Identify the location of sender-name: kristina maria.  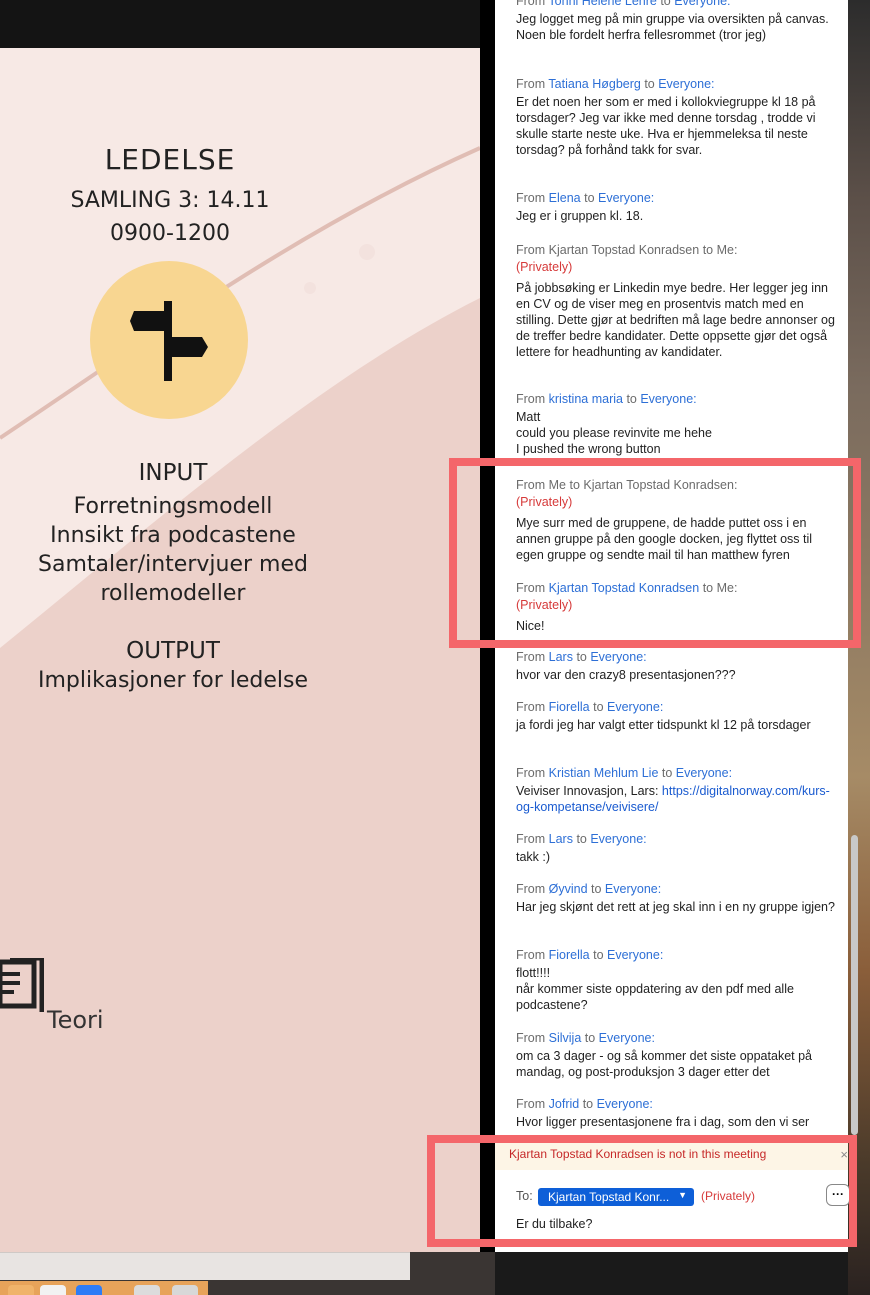
(586, 399).